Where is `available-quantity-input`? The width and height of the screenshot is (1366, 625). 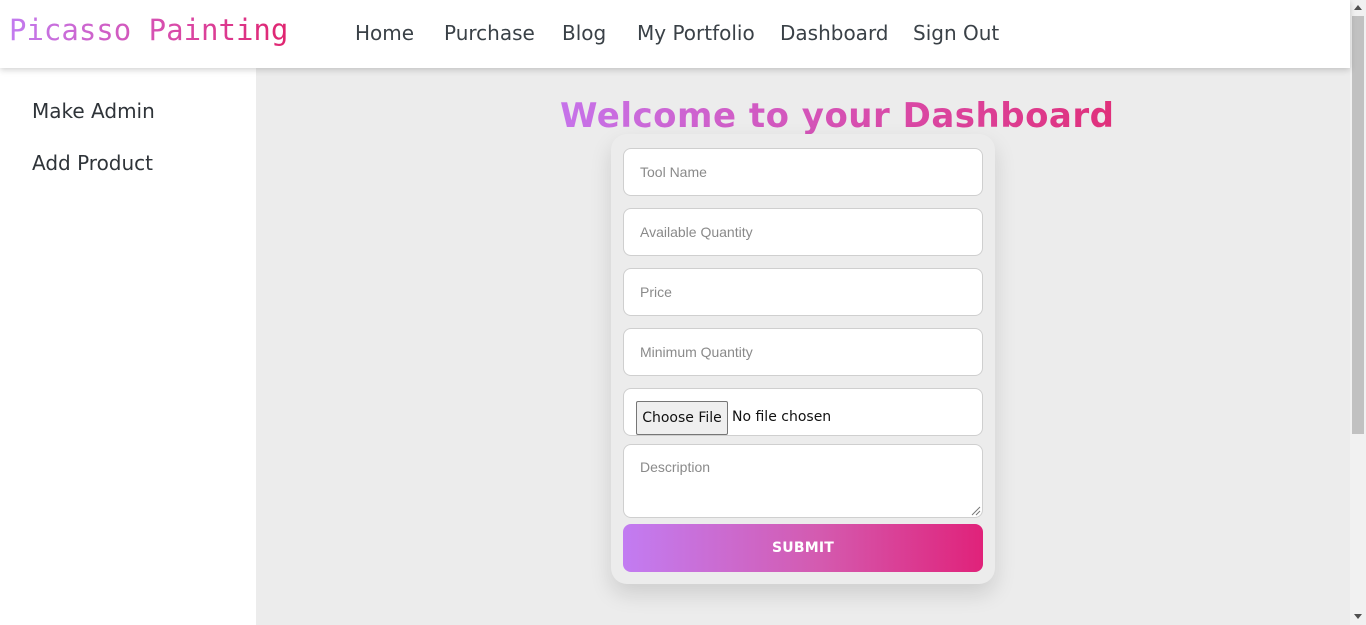 available-quantity-input is located at coordinates (803, 232).